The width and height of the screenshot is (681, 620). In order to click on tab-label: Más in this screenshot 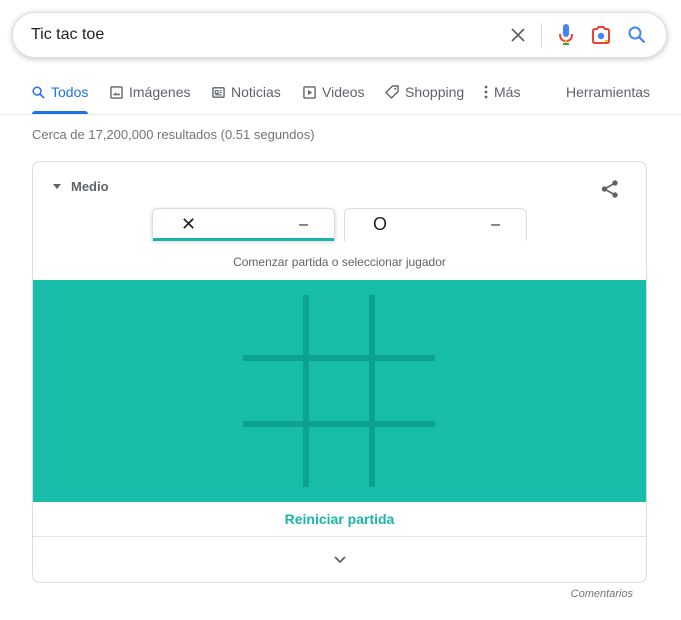, I will do `click(507, 92)`.